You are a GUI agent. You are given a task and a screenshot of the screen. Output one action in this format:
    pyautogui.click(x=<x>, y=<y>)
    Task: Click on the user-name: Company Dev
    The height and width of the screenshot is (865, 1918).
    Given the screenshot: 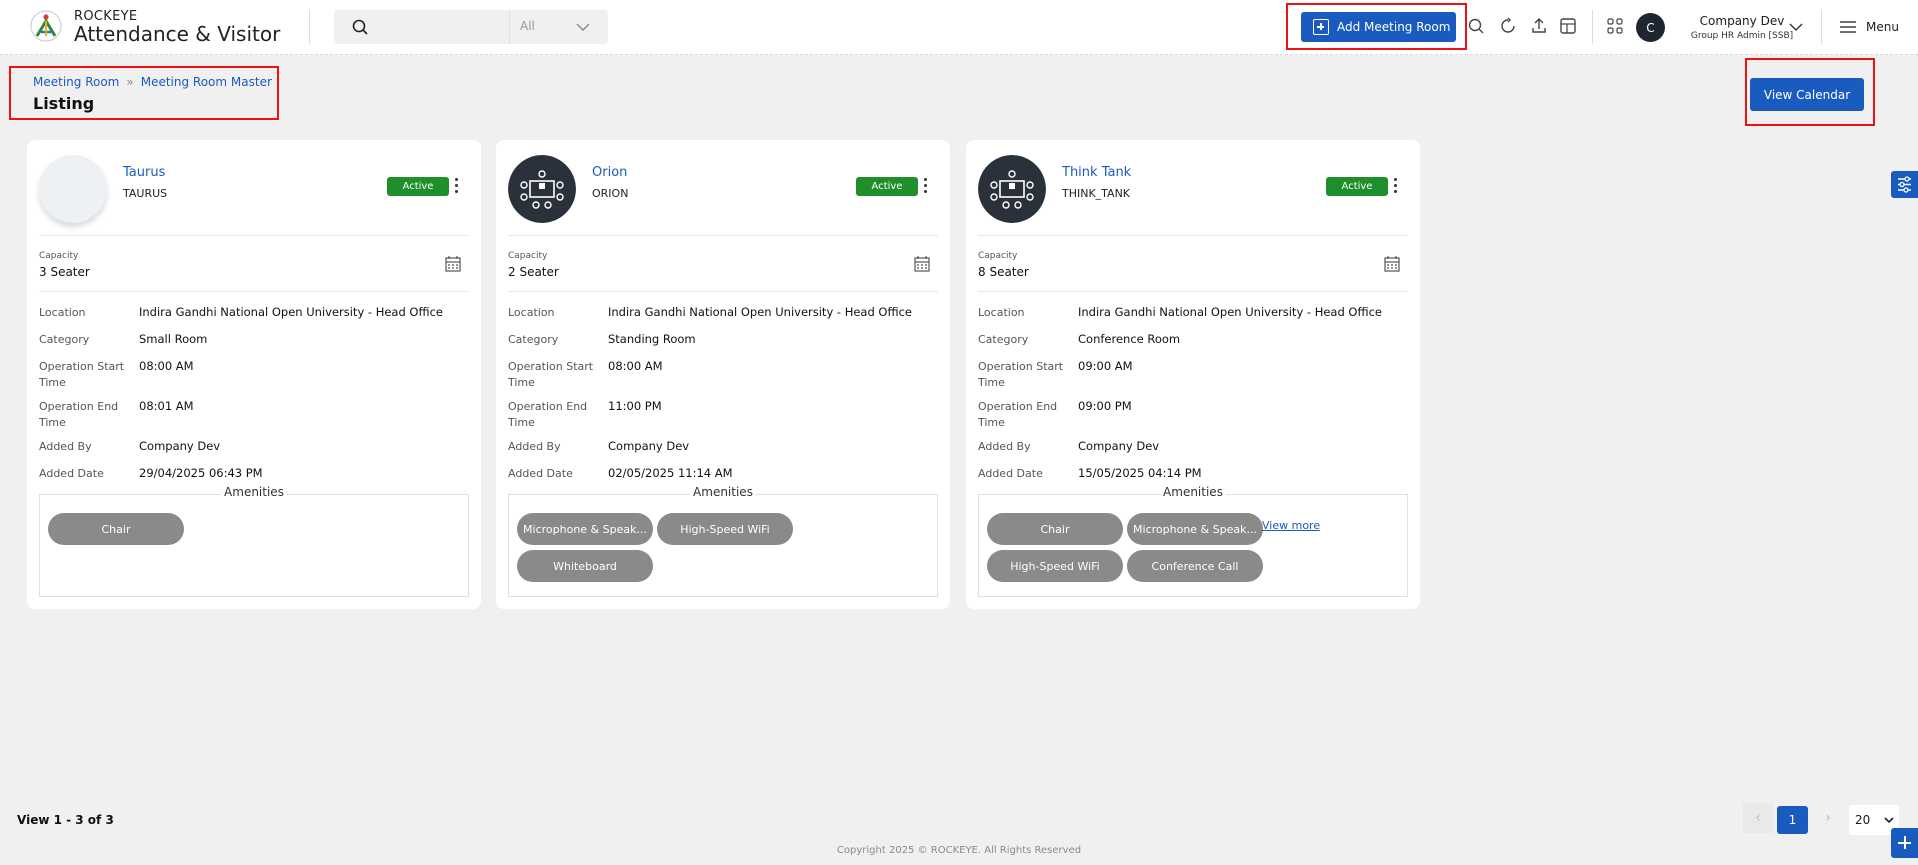 What is the action you would take?
    pyautogui.click(x=1742, y=21)
    